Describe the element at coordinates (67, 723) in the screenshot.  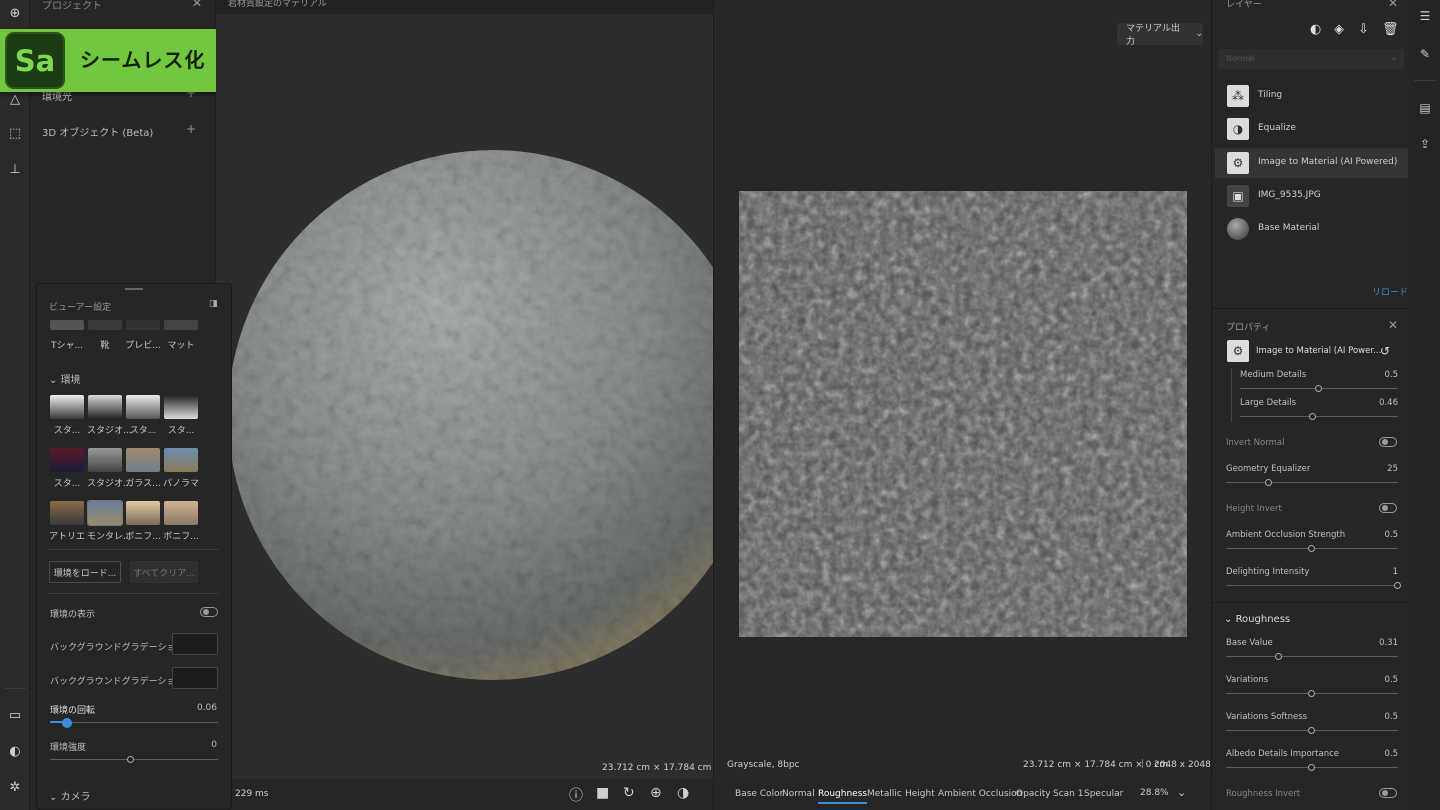
I see `env-rotation-knob` at that location.